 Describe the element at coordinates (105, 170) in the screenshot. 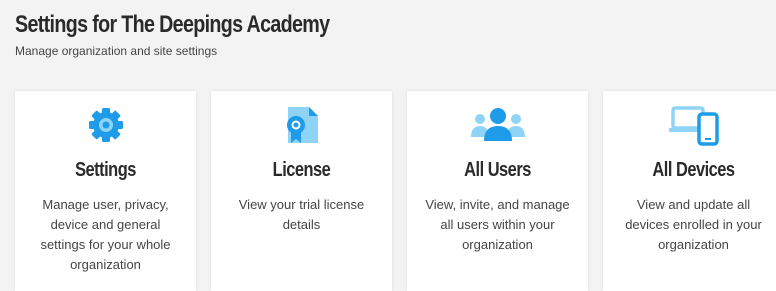

I see `card-title: Settings` at that location.